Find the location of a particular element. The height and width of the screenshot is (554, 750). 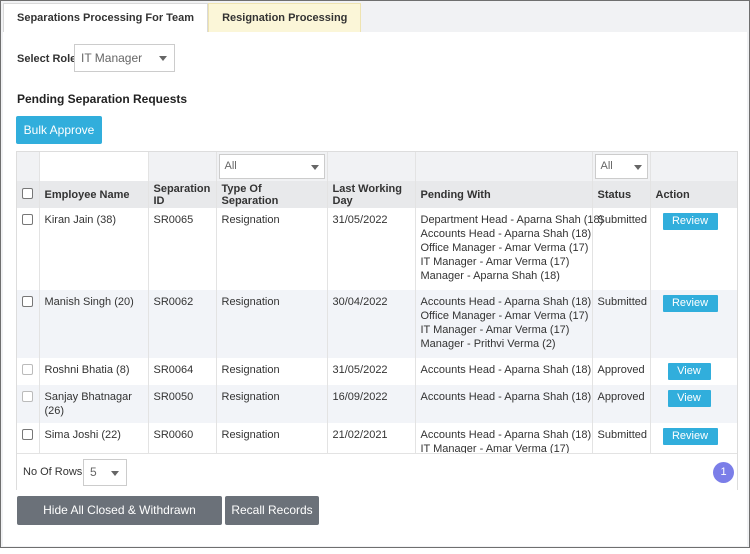

type-filter-select: All is located at coordinates (271, 166).